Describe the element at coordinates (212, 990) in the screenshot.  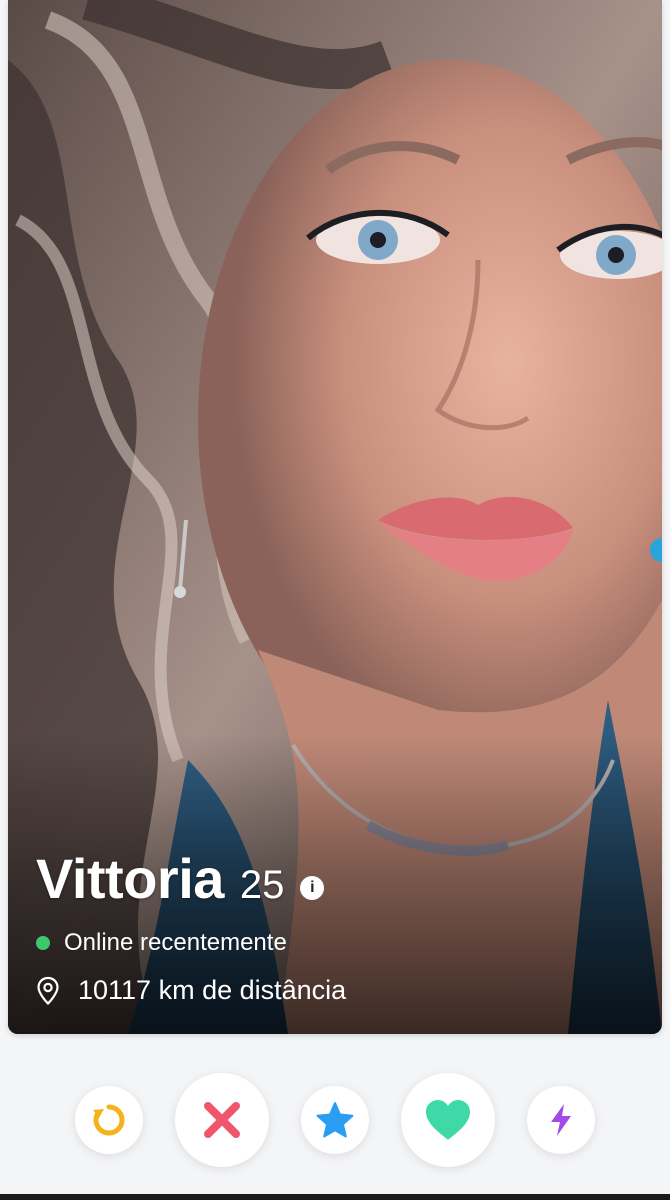
I see `distance-text: 10117 km de distância` at that location.